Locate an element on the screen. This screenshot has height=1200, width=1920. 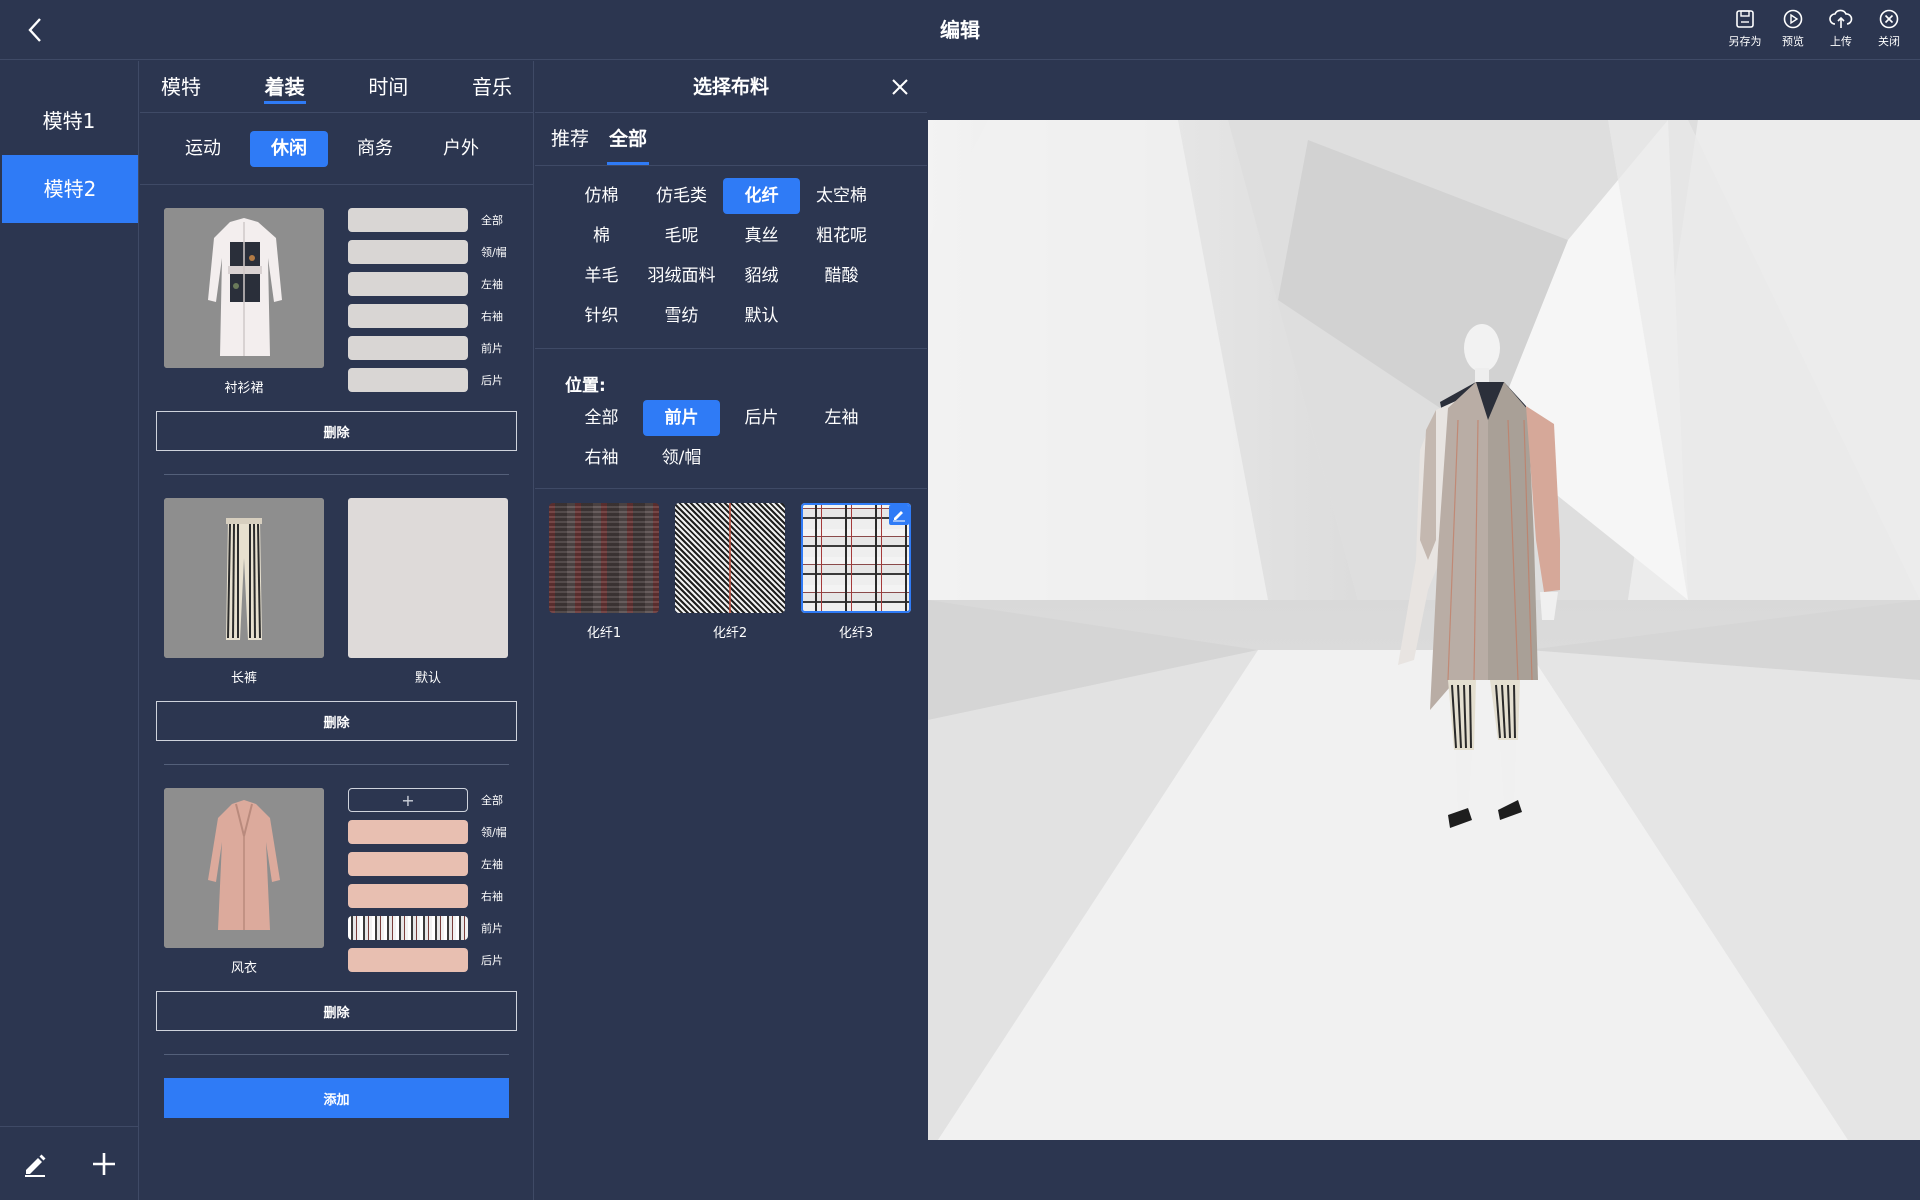
fabric-type-chip: 化纤 is located at coordinates (761, 196).